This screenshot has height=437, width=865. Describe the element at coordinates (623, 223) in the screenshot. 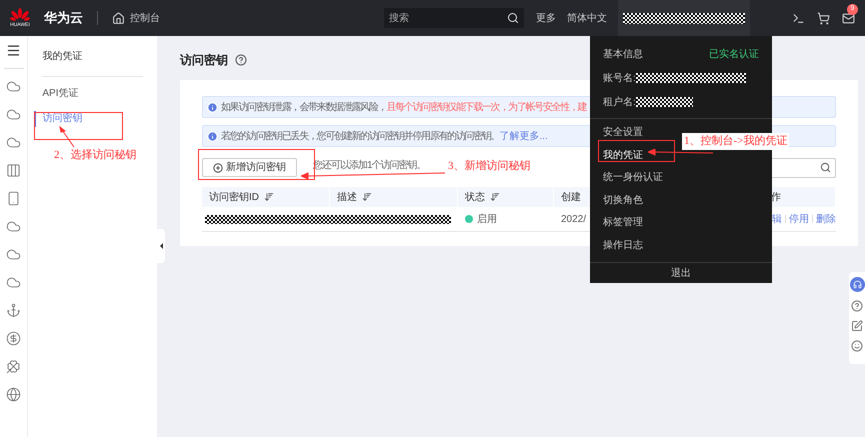

I see `menu-item: 标签管理` at that location.